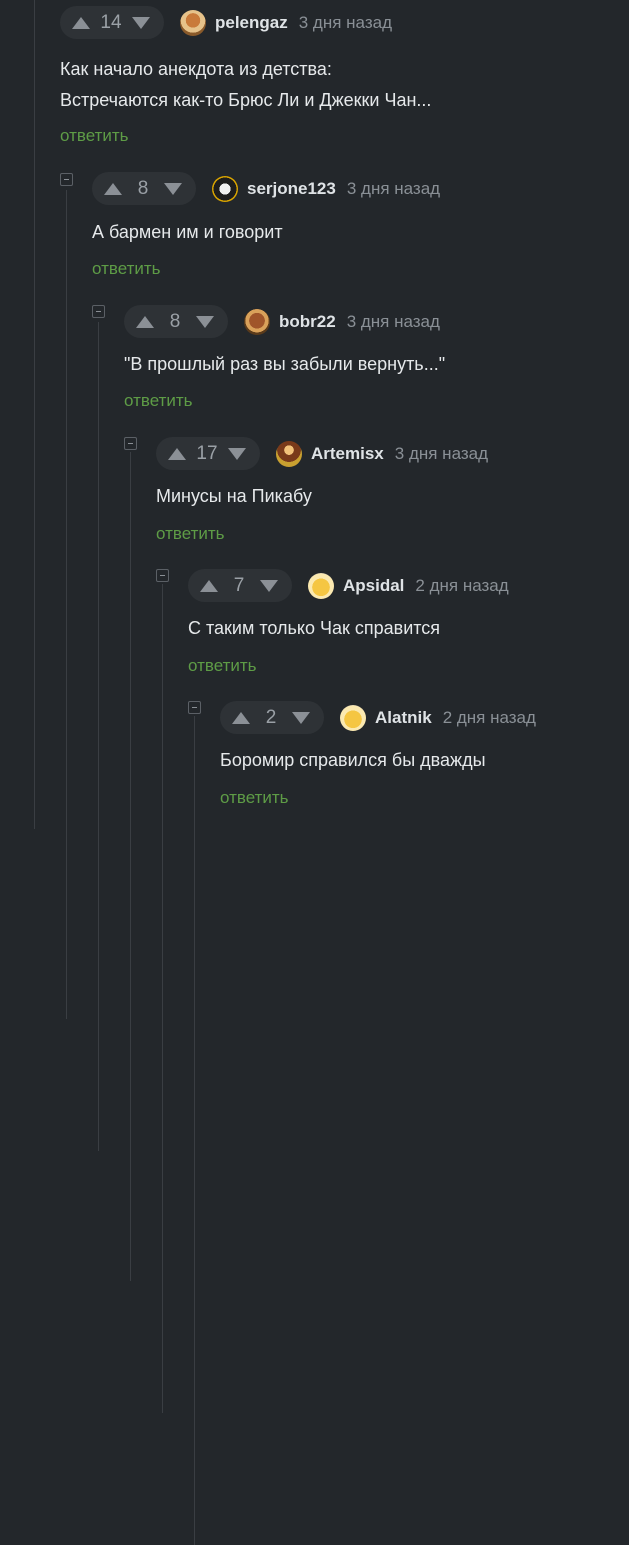  I want to click on rating-control: 14, so click(112, 22).